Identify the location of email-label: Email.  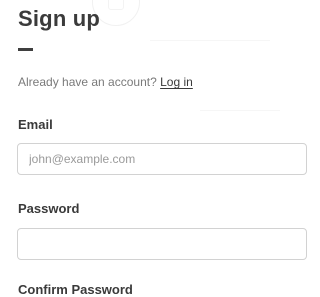
(35, 124).